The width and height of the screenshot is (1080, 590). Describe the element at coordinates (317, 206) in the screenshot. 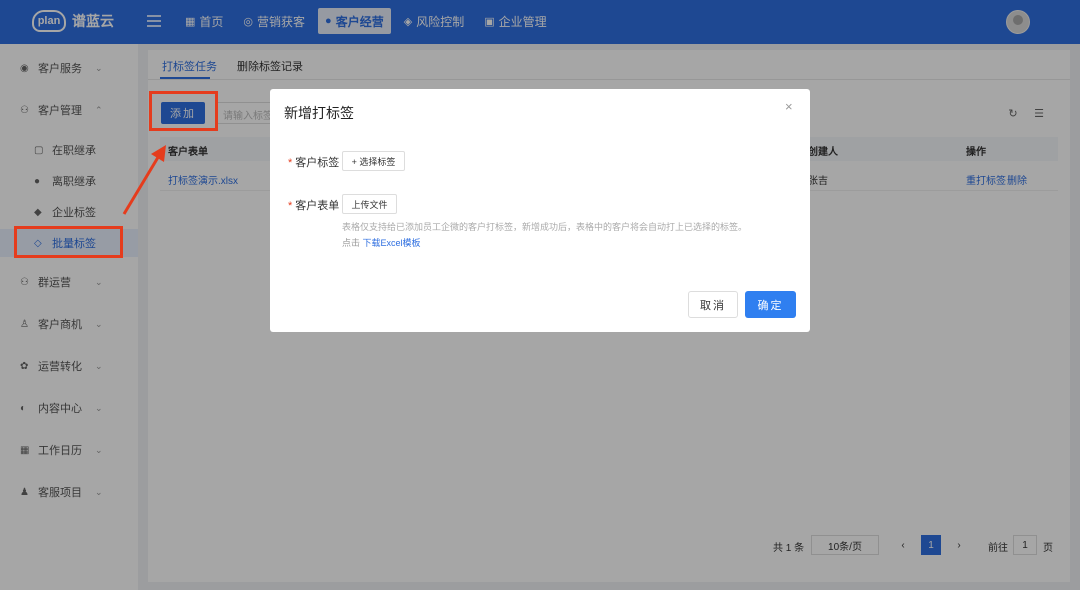

I see `label-text: 客户表单` at that location.